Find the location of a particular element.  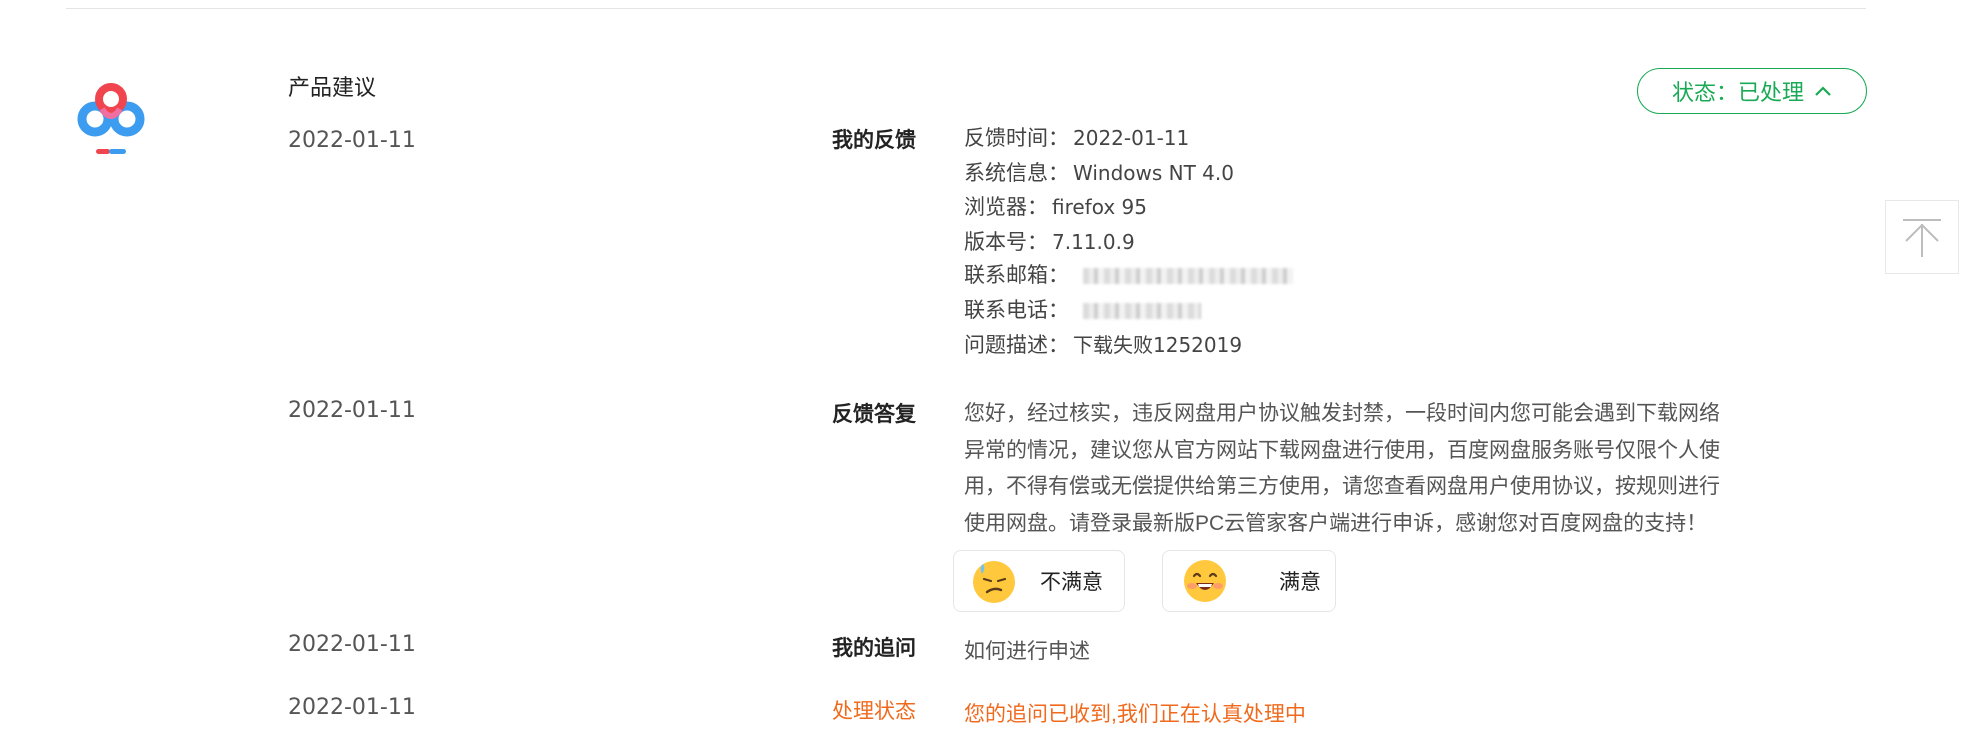

info-row-browser: 浏览器： firefox 95 is located at coordinates (1128, 207).